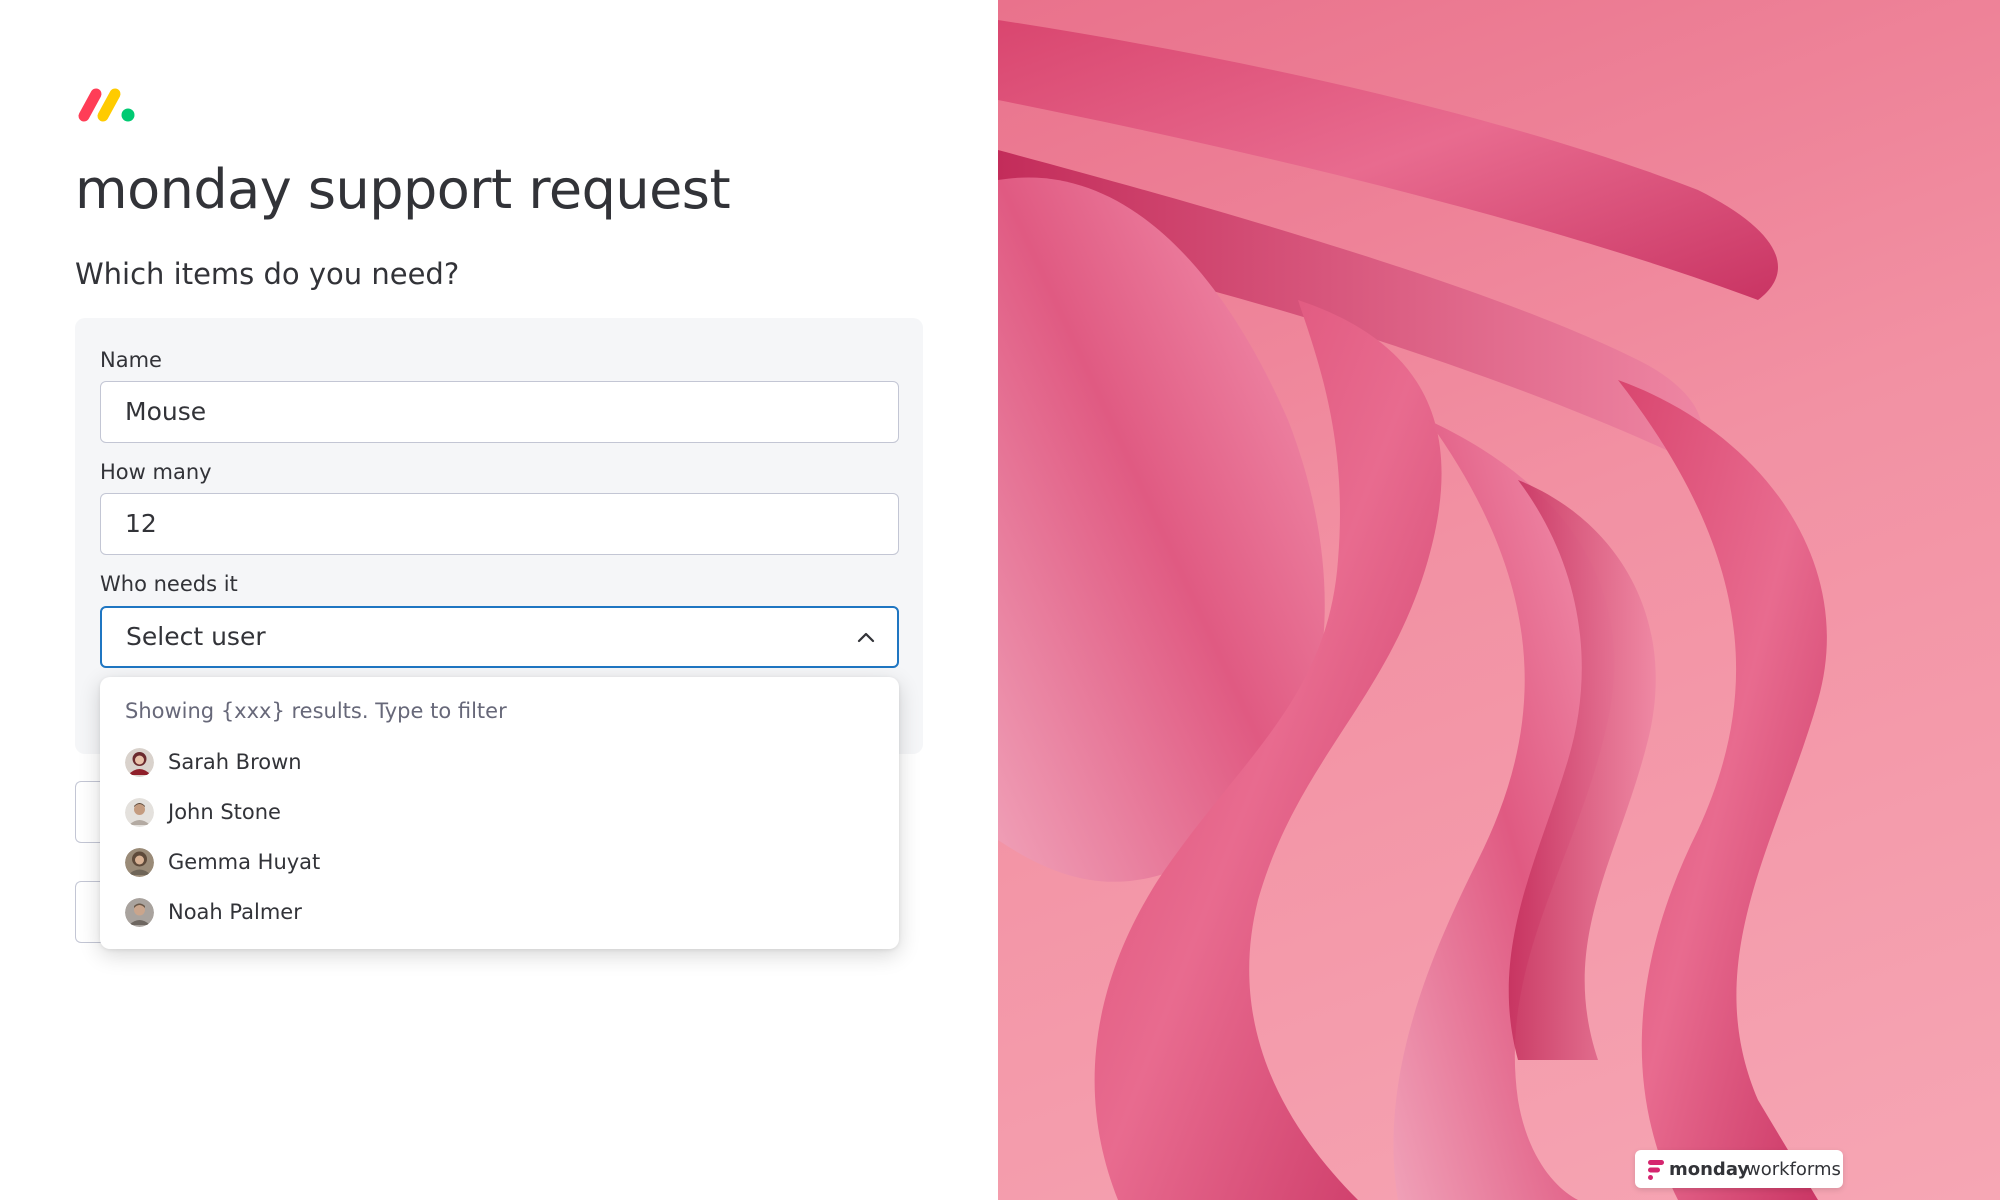 The height and width of the screenshot is (1200, 2000). Describe the element at coordinates (495, 813) in the screenshot. I see `dropdown-option-john-stone: John Stone` at that location.